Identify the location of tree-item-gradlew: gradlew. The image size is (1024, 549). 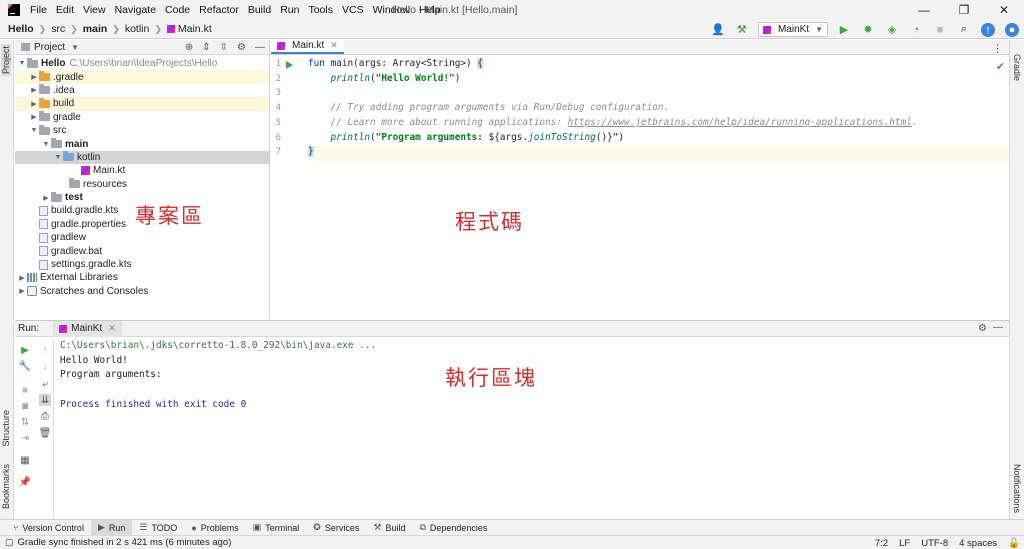
(142, 237).